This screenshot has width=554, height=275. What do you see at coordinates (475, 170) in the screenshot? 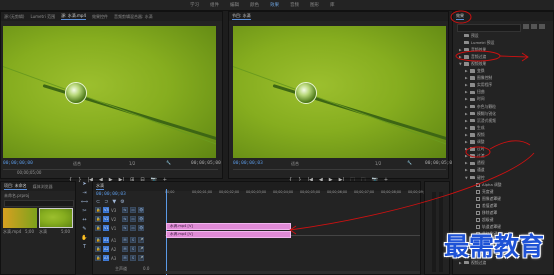
I see `effects-tree-item: ▶ 通道` at bounding box center [475, 170].